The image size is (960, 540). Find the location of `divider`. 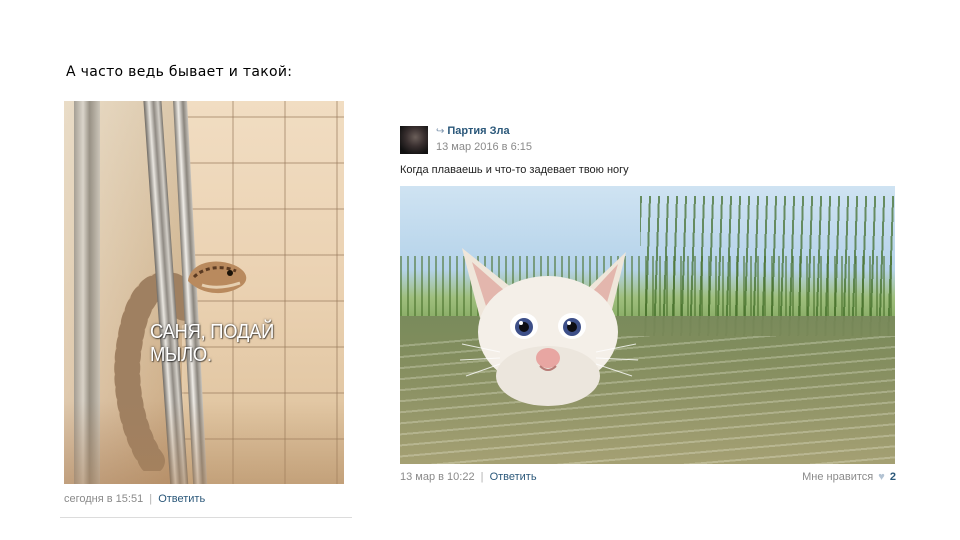

divider is located at coordinates (206, 517).